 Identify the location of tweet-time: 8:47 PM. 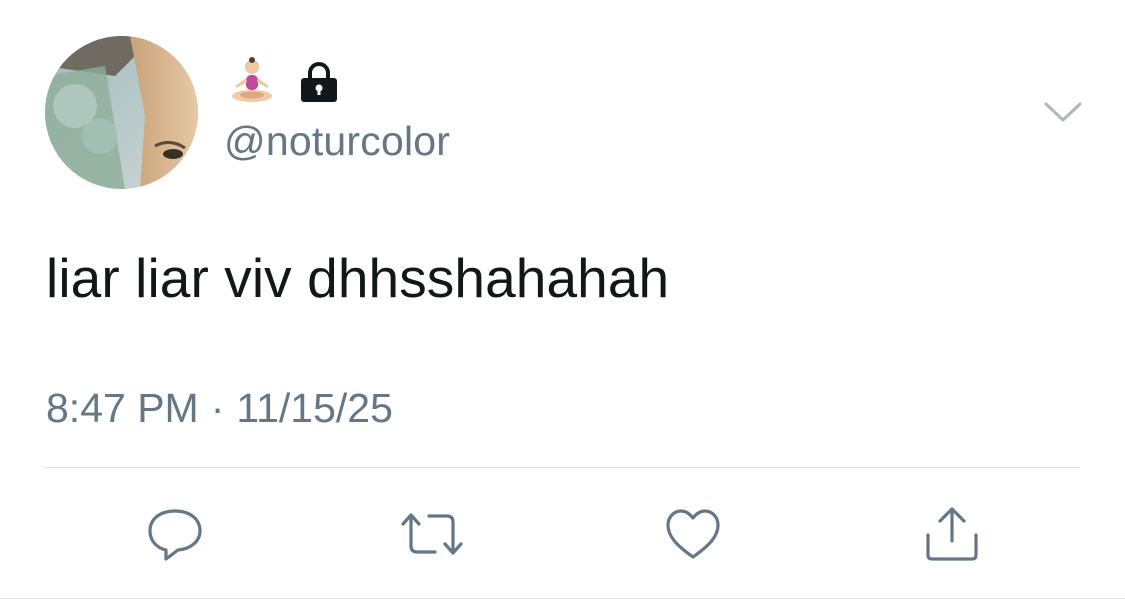
(122, 408).